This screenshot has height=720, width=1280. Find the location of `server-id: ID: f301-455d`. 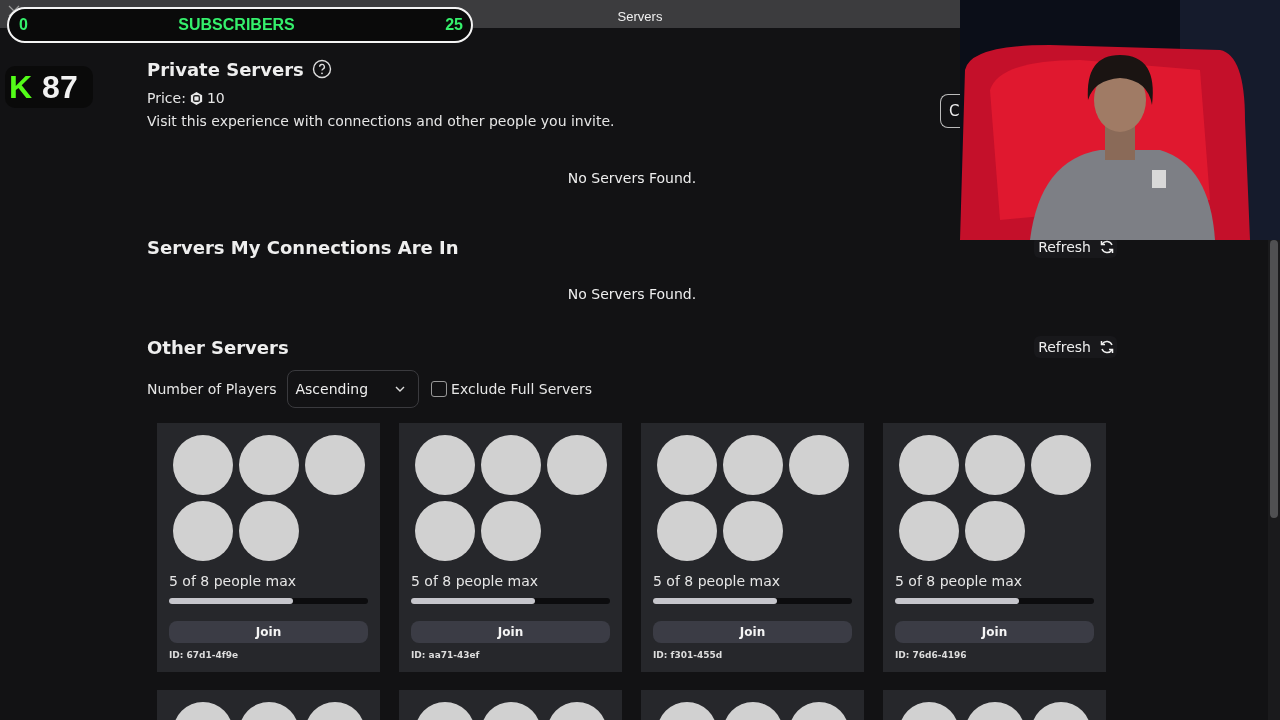

server-id: ID: f301-455d is located at coordinates (688, 655).